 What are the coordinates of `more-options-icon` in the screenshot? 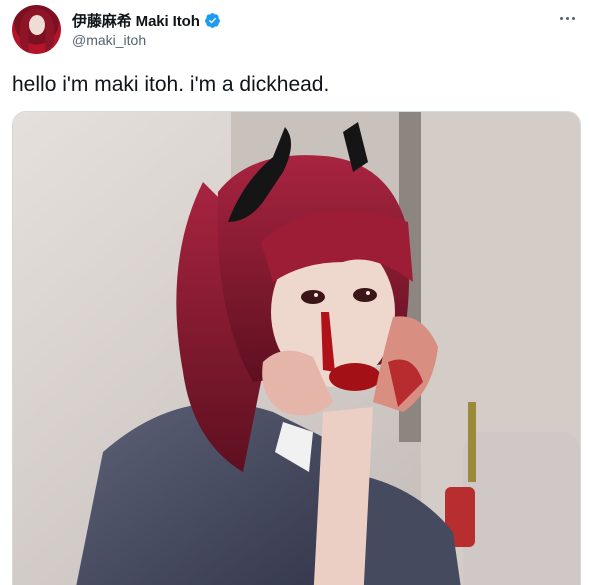 It's located at (567, 18).